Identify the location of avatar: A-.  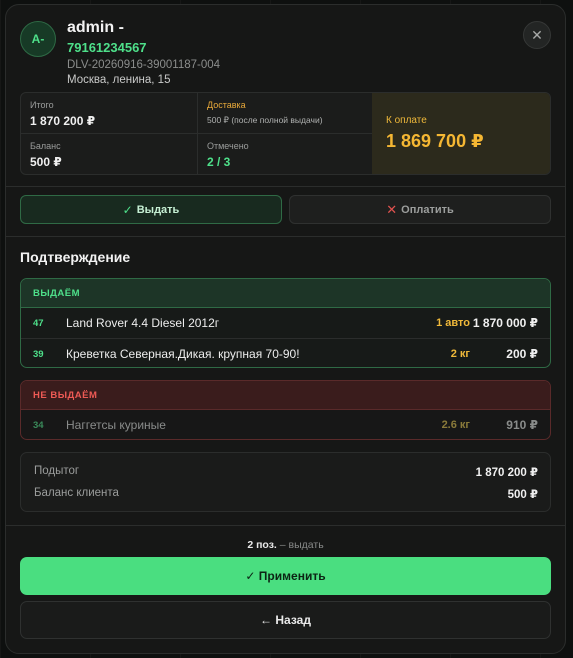
(38, 39).